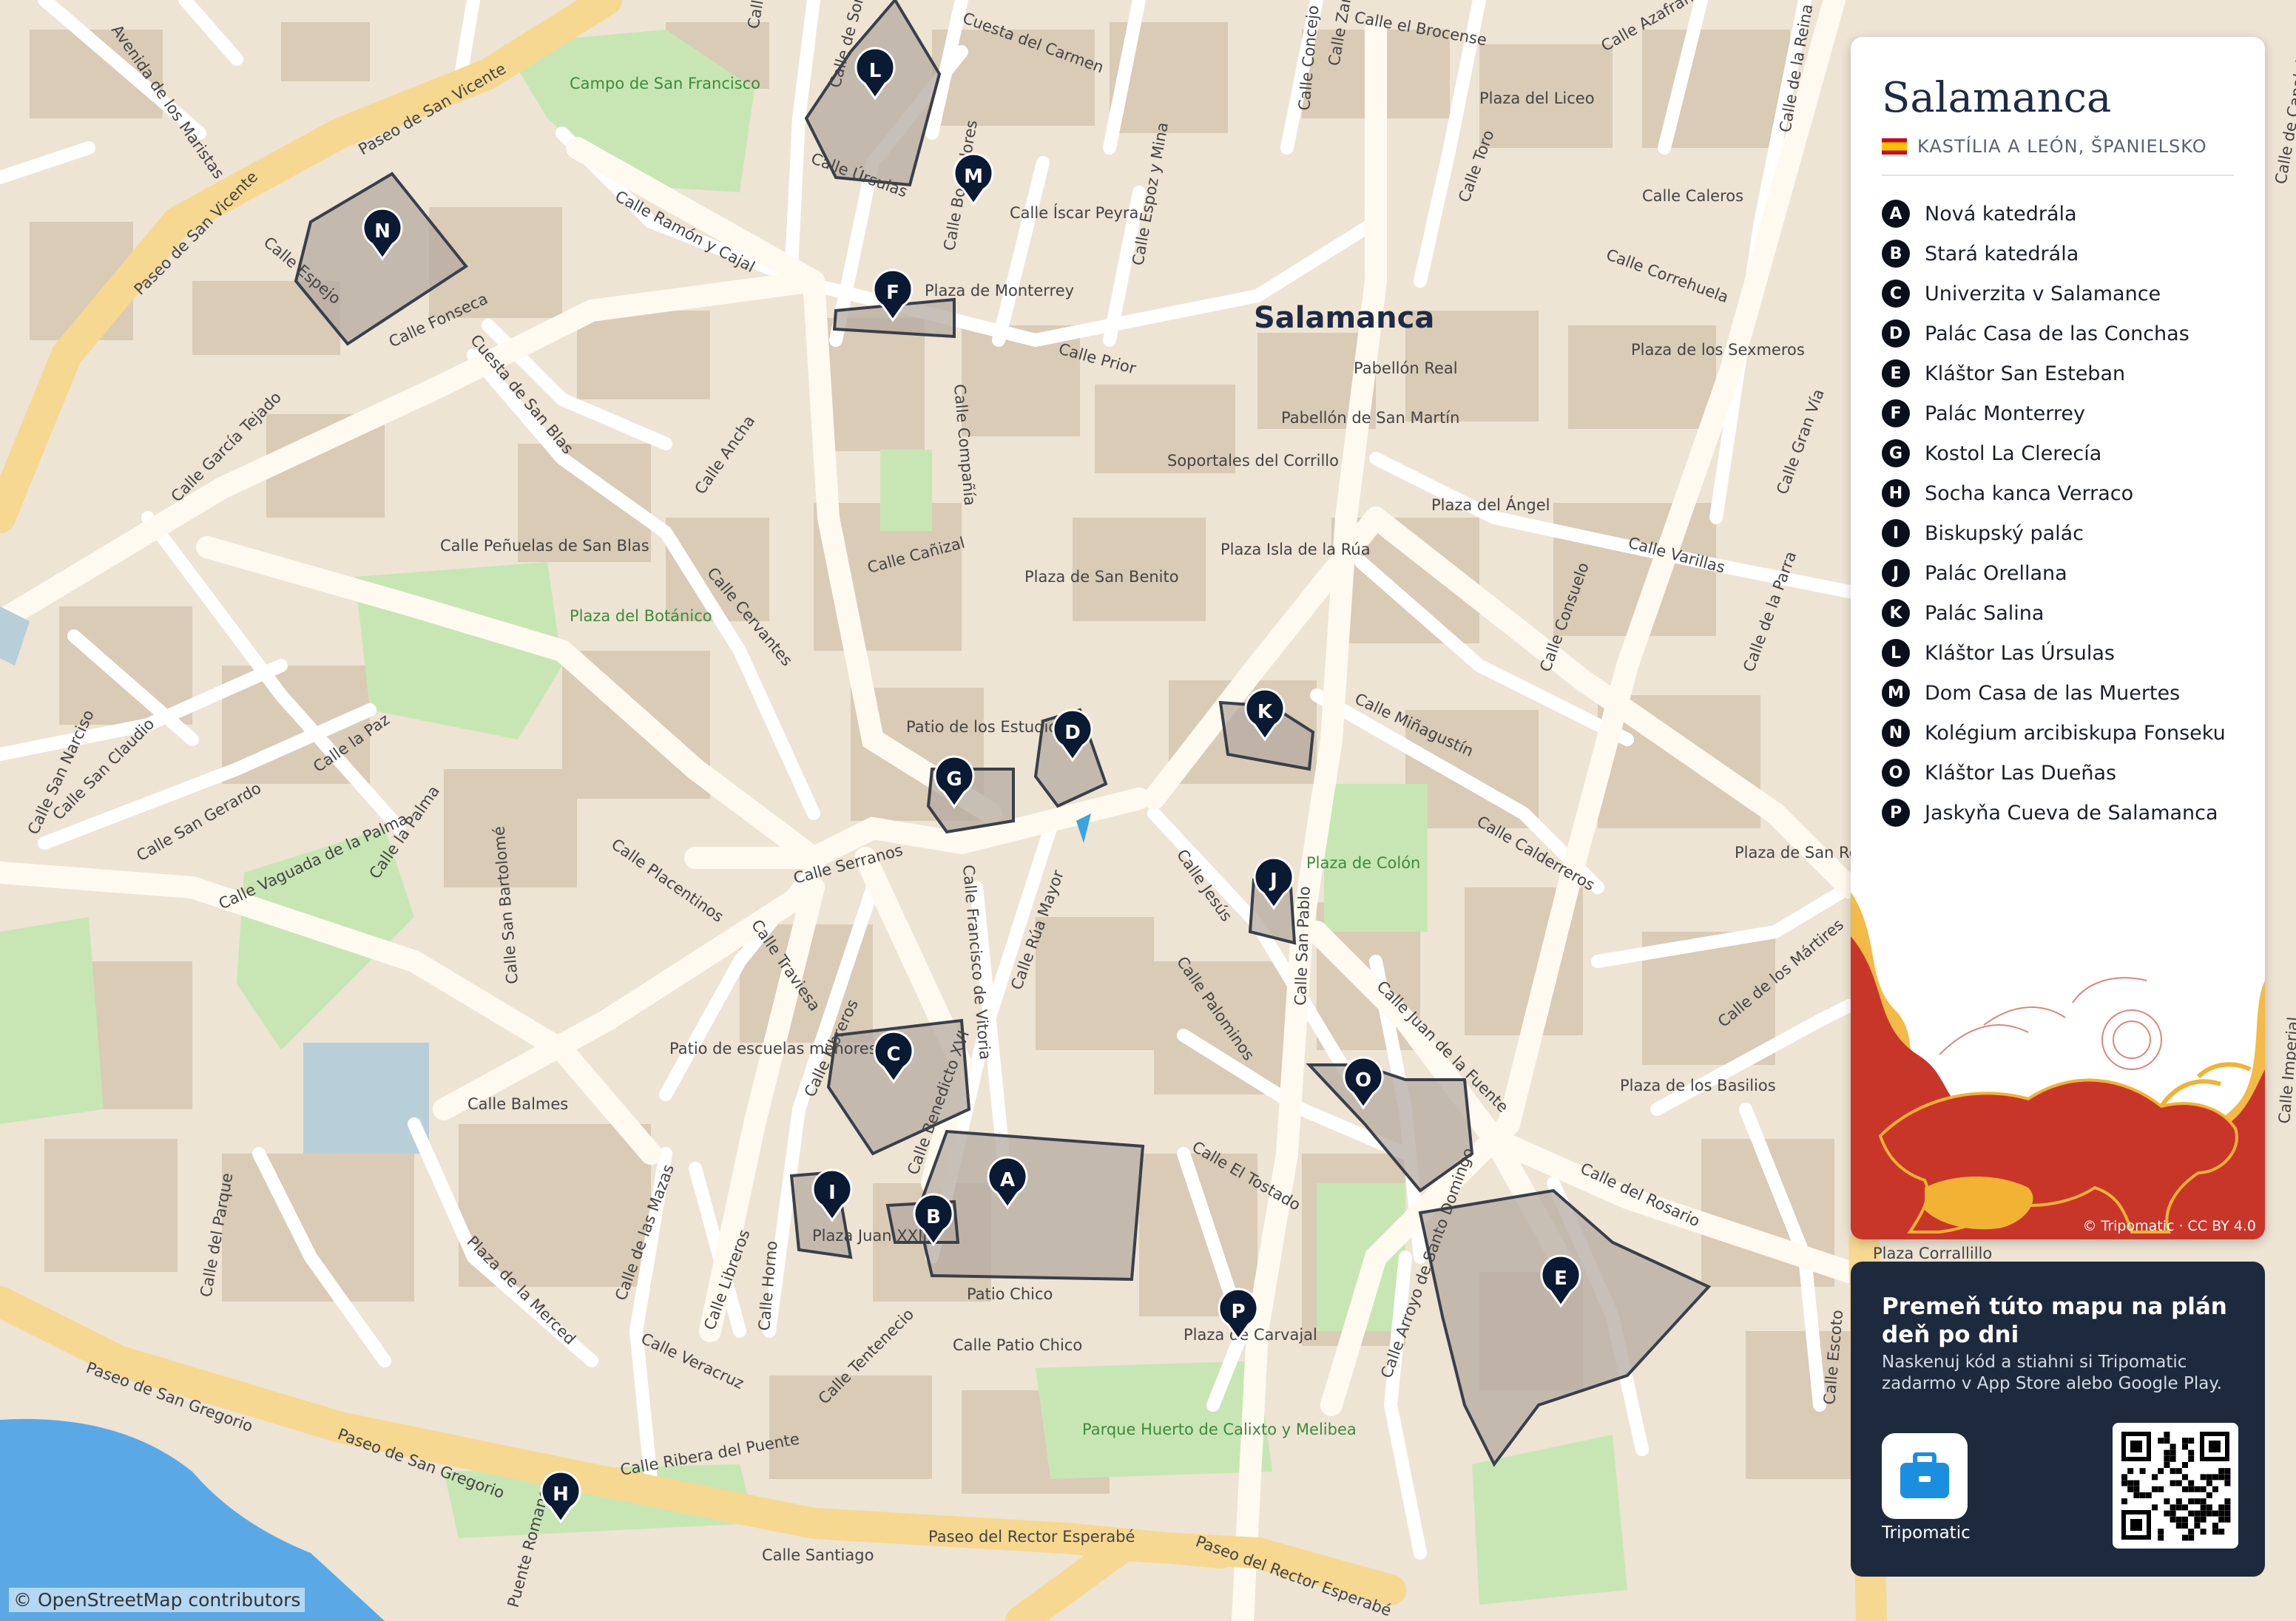  I want to click on street-label: Plaza Juan XXIII, so click(872, 1236).